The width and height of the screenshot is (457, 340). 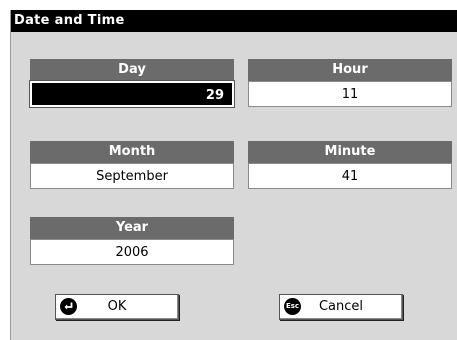 I want to click on hour-label: Hour, so click(x=350, y=70).